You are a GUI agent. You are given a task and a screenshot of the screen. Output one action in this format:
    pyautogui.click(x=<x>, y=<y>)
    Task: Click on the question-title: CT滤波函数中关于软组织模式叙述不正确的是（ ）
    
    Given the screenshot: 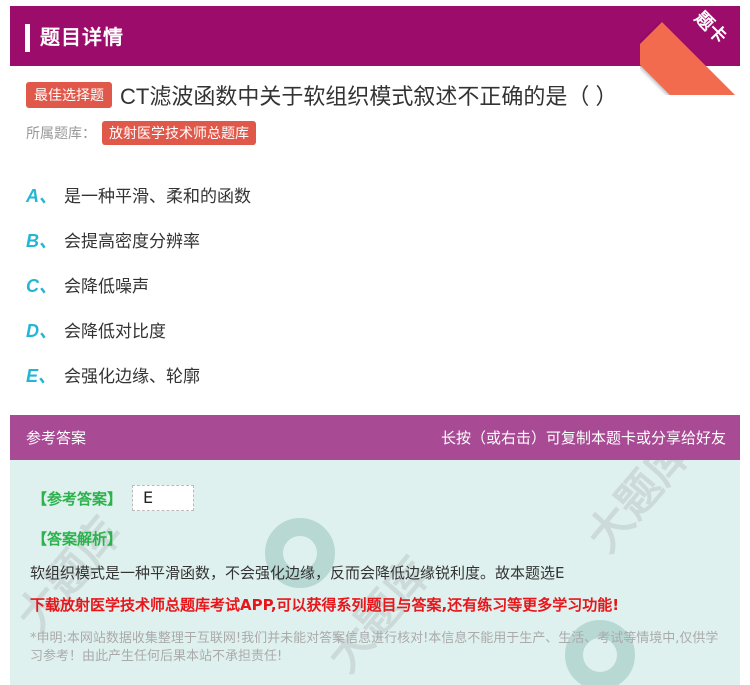 What is the action you would take?
    pyautogui.click(x=369, y=96)
    